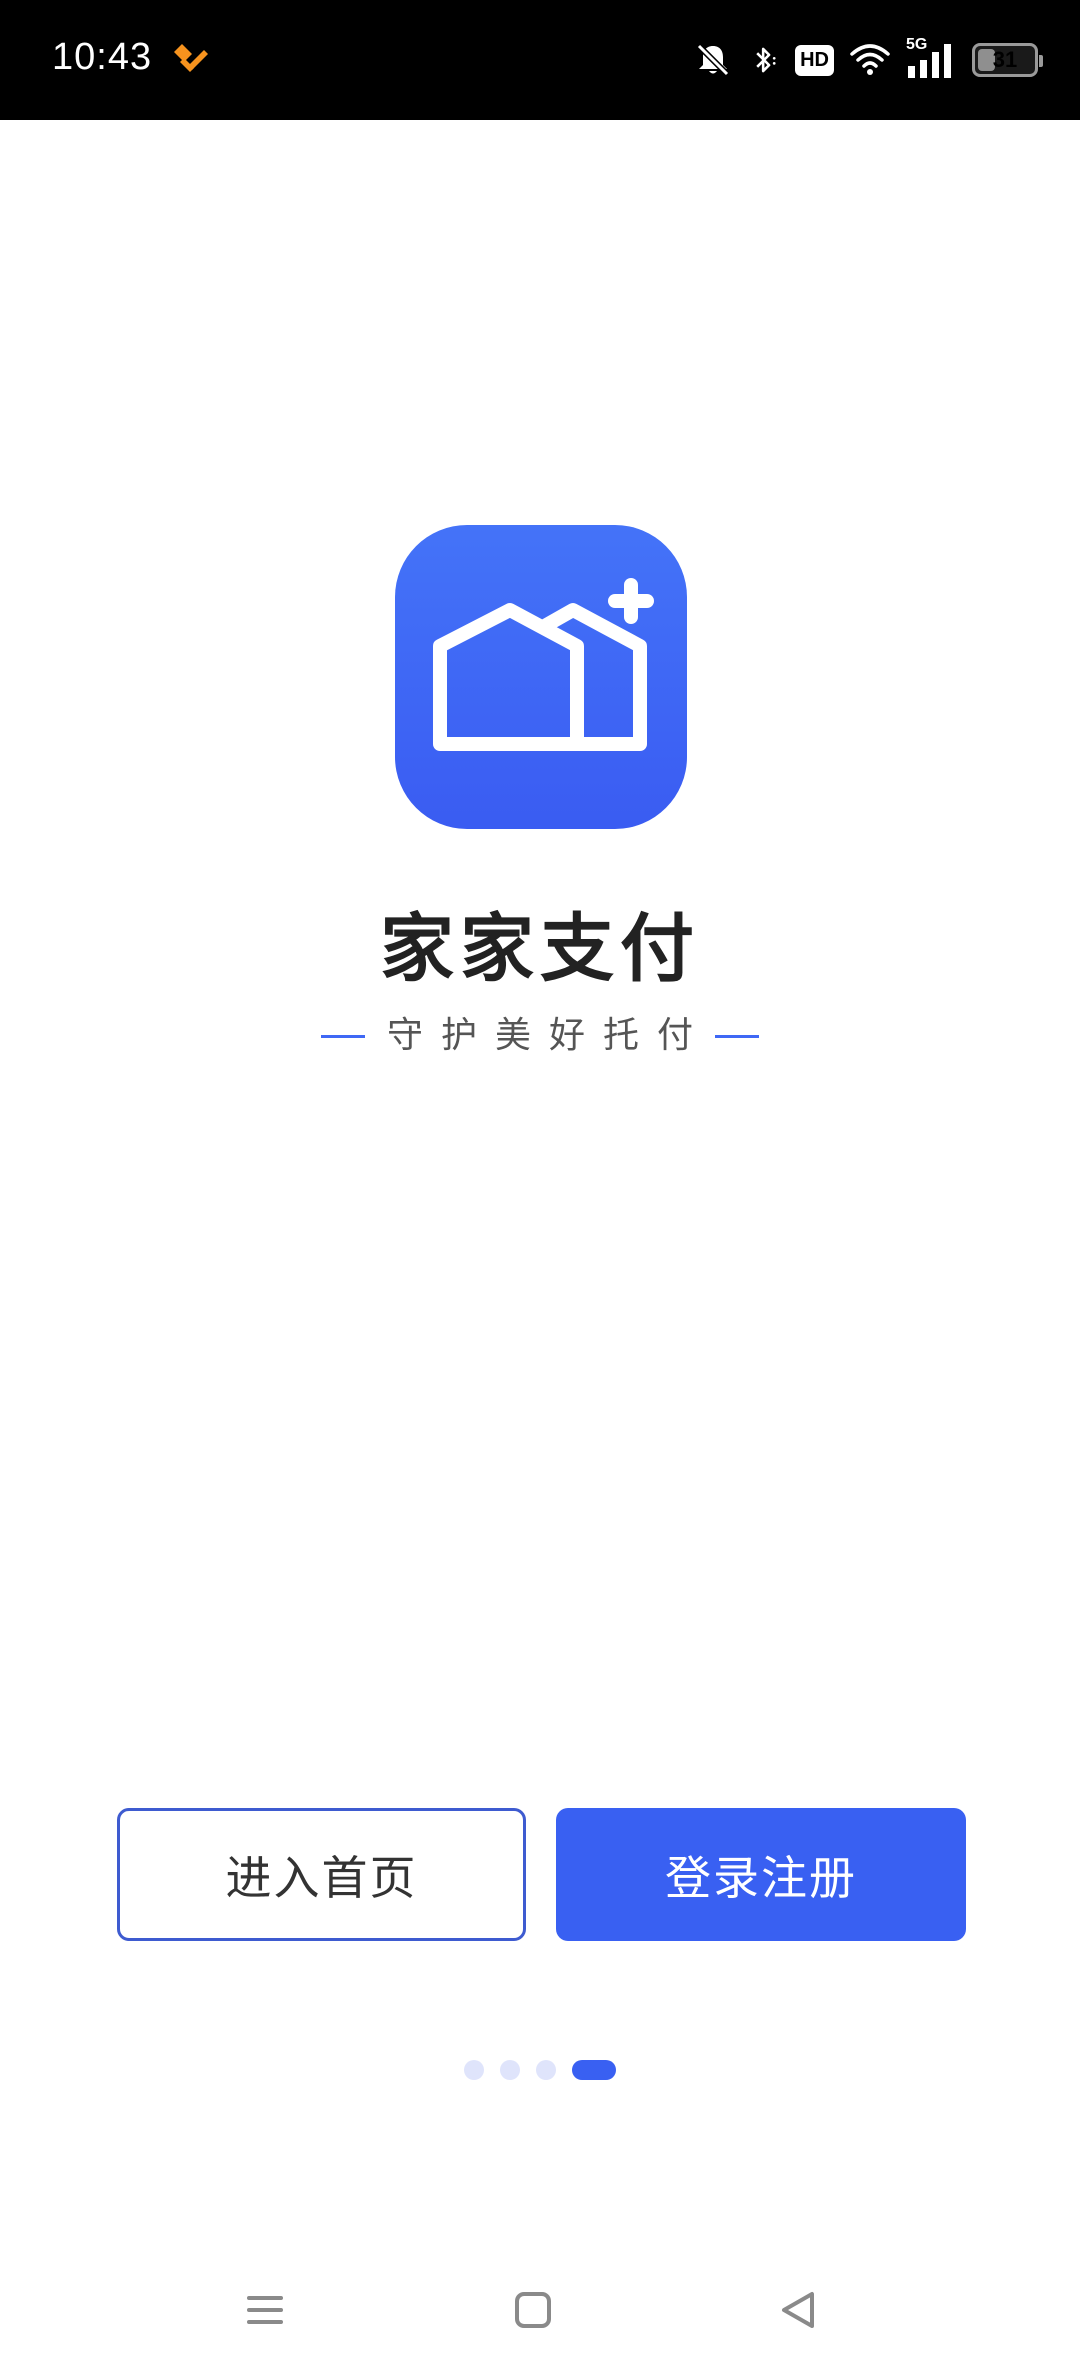 The width and height of the screenshot is (1080, 2376). What do you see at coordinates (548, 1035) in the screenshot?
I see `slogan: 守护美好托付` at bounding box center [548, 1035].